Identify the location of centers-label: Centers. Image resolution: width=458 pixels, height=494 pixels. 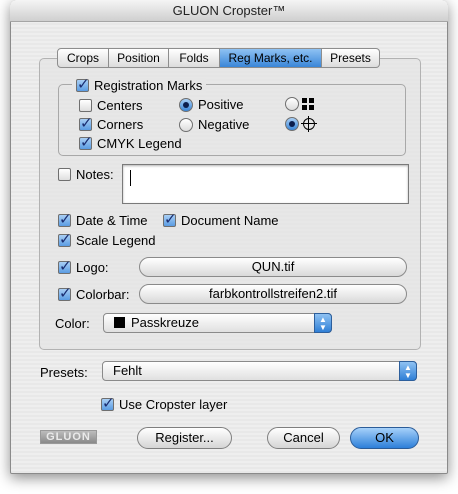
(120, 105).